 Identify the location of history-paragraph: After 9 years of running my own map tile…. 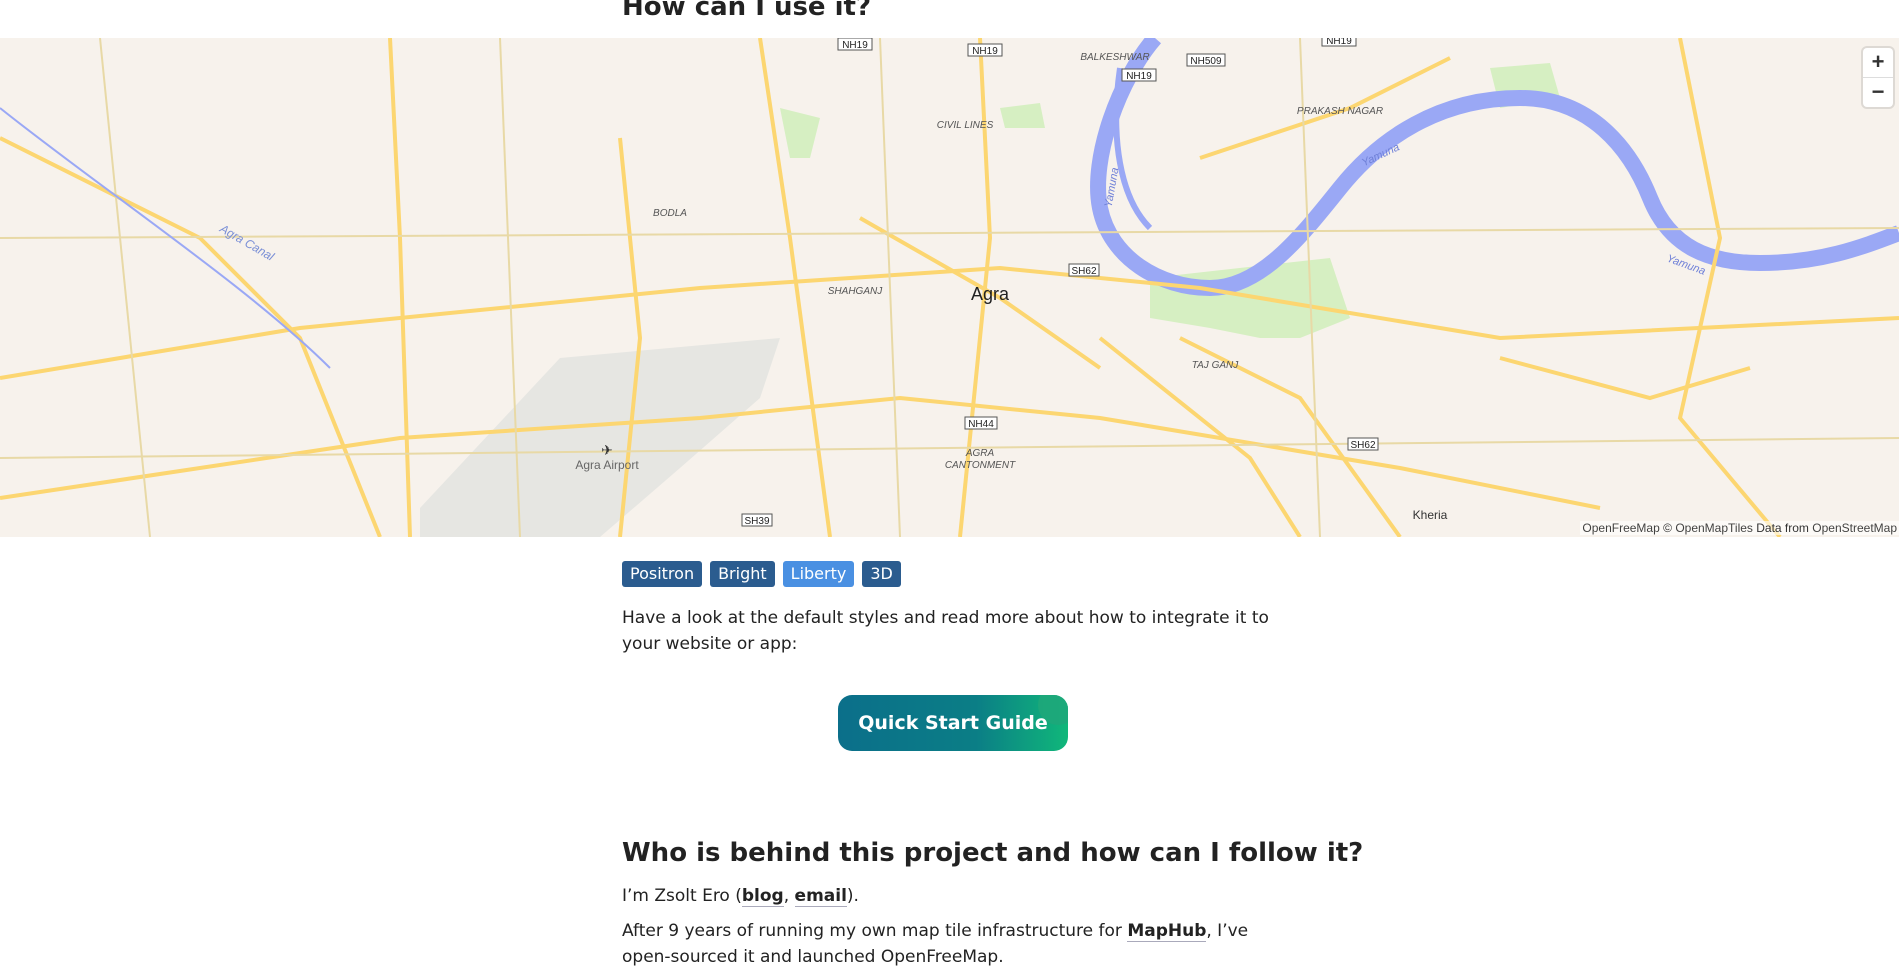
(952, 944).